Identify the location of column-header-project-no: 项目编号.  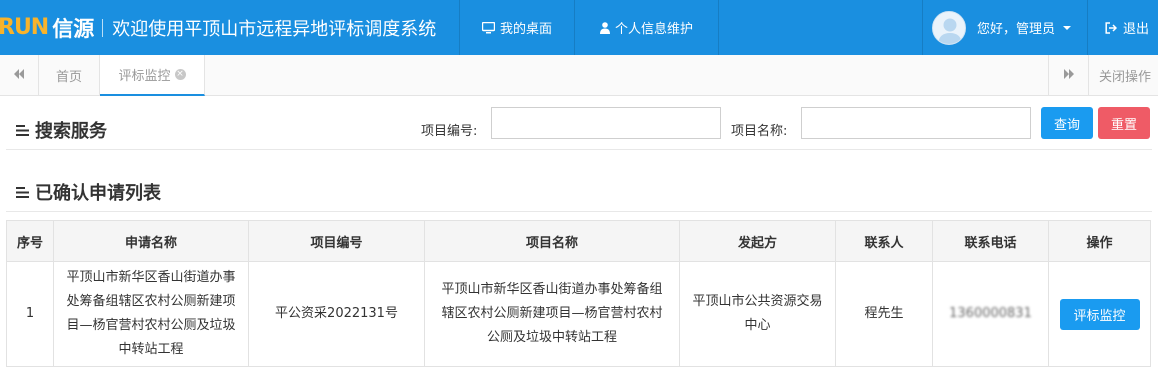
(336, 241).